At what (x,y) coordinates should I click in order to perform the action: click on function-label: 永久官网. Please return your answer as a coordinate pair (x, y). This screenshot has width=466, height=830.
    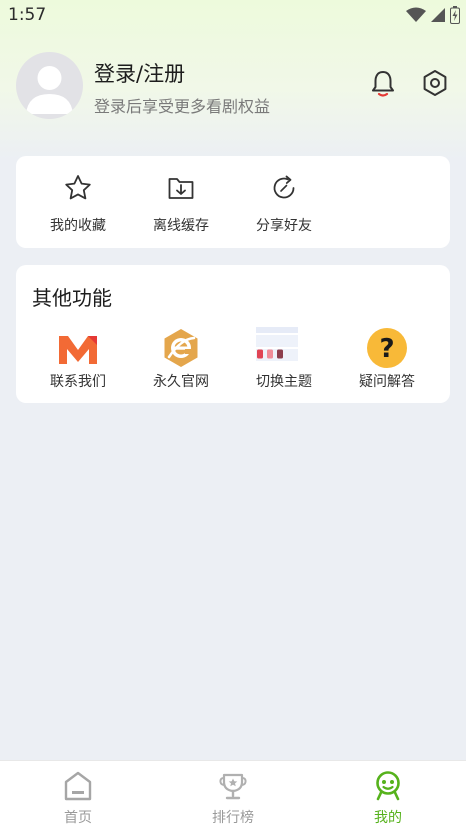
    Looking at the image, I should click on (181, 382).